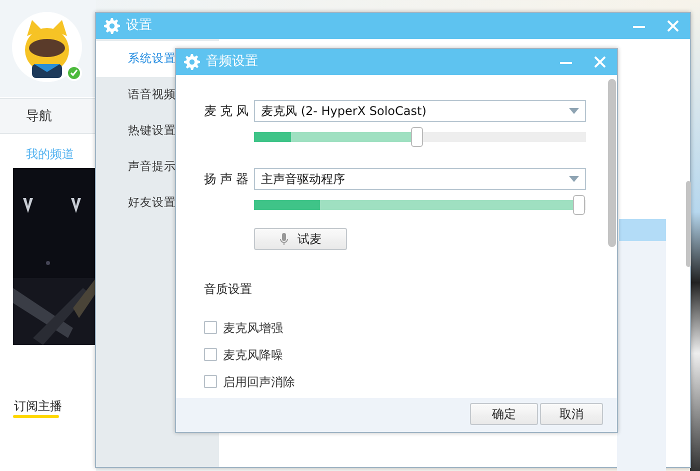  I want to click on nav-label: 导航, so click(39, 116).